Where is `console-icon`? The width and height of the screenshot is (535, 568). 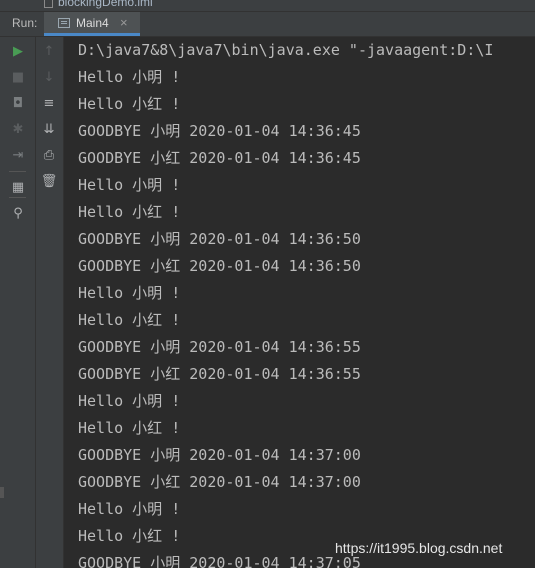
console-icon is located at coordinates (64, 23).